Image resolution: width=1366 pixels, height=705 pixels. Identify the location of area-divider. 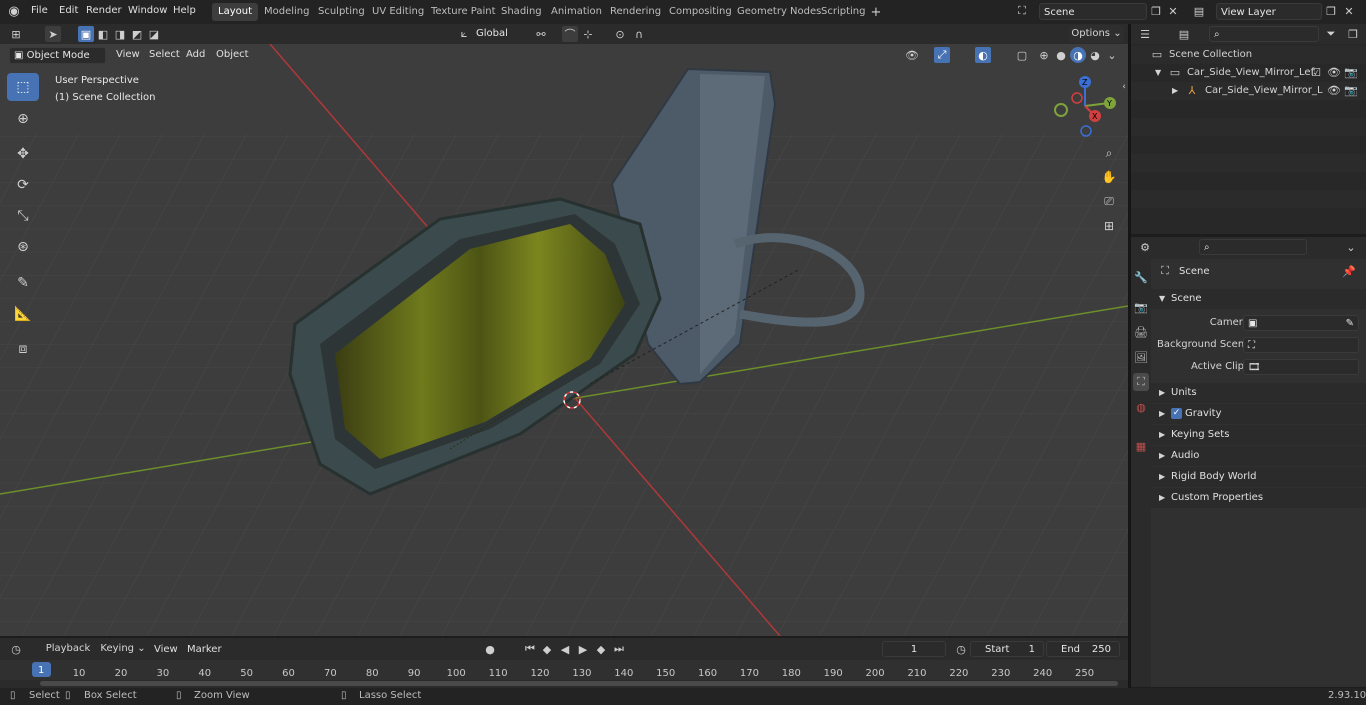
(1129, 356).